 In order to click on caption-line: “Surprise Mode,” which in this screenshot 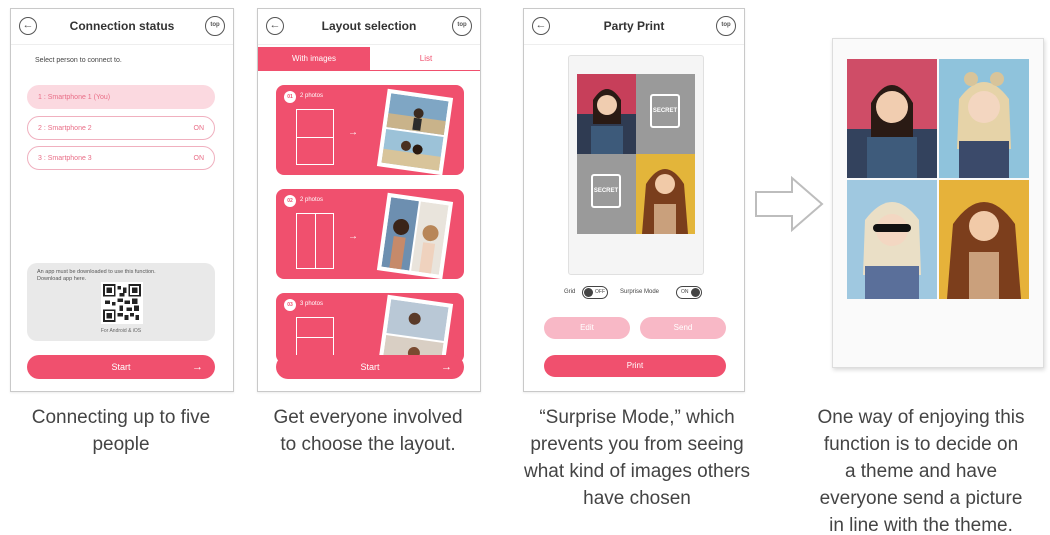, I will do `click(637, 417)`.